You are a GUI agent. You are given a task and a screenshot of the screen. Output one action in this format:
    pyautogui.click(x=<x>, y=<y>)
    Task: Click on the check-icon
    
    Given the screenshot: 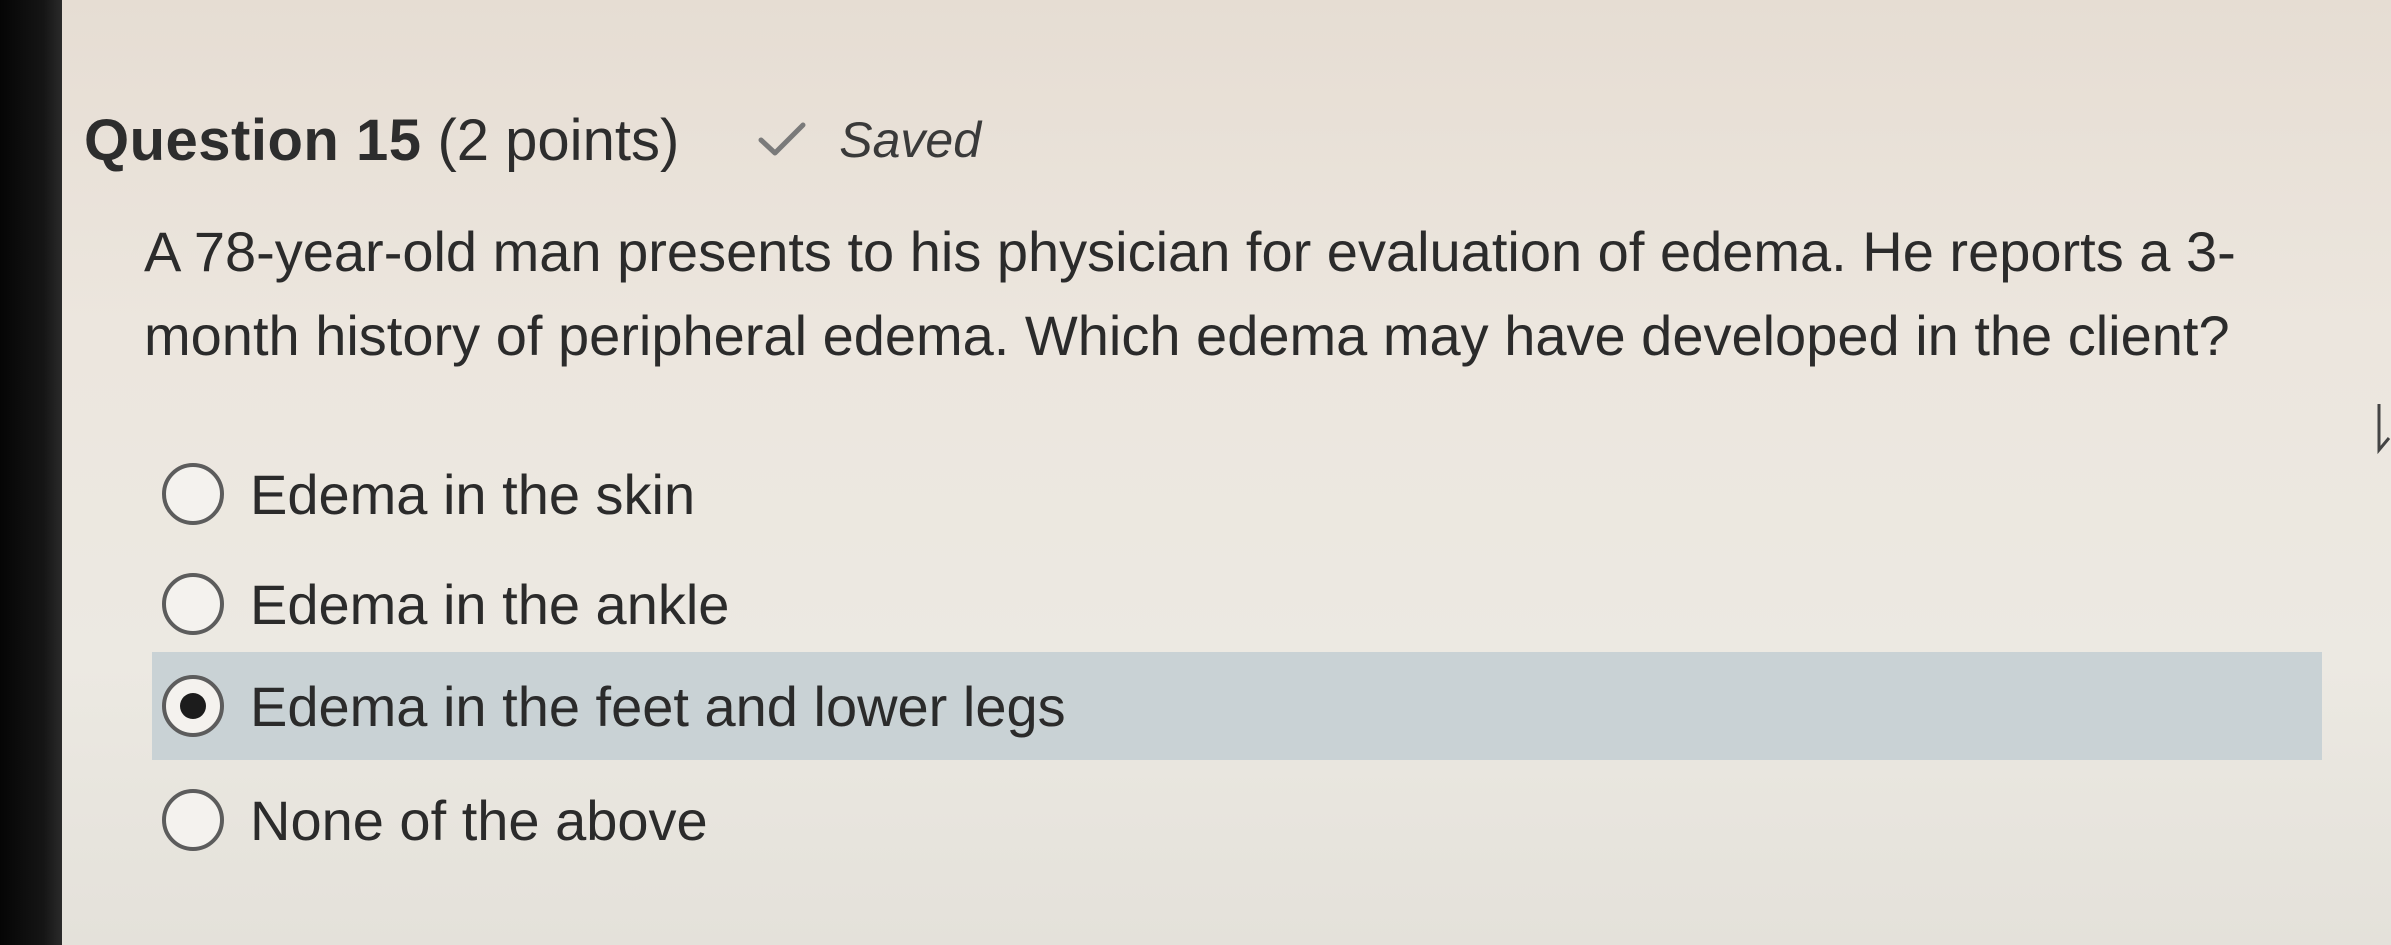 What is the action you would take?
    pyautogui.click(x=782, y=139)
    